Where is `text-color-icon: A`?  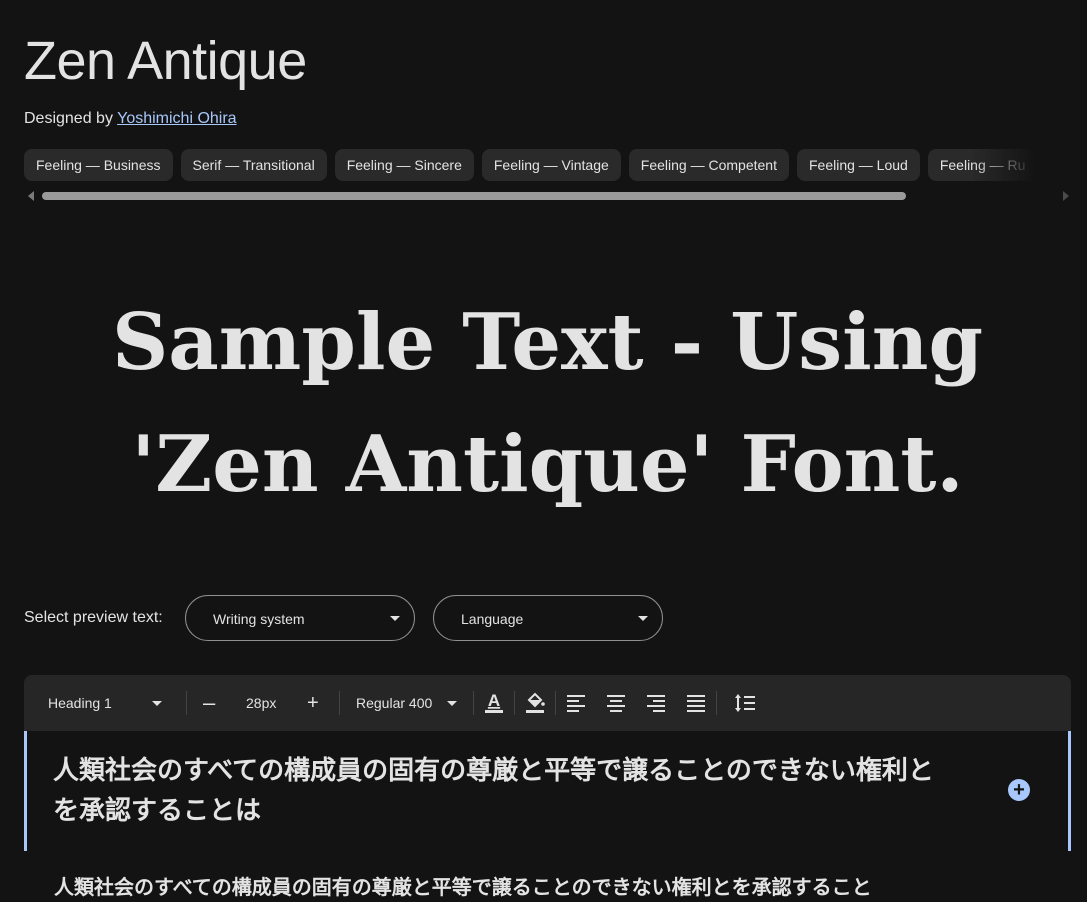
text-color-icon: A is located at coordinates (494, 702).